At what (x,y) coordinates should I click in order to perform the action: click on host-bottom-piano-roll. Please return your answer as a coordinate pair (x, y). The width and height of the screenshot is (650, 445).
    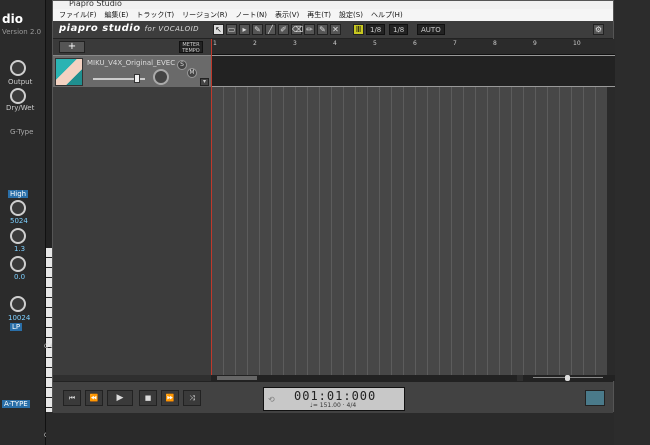
    Looking at the image, I should click on (330, 428).